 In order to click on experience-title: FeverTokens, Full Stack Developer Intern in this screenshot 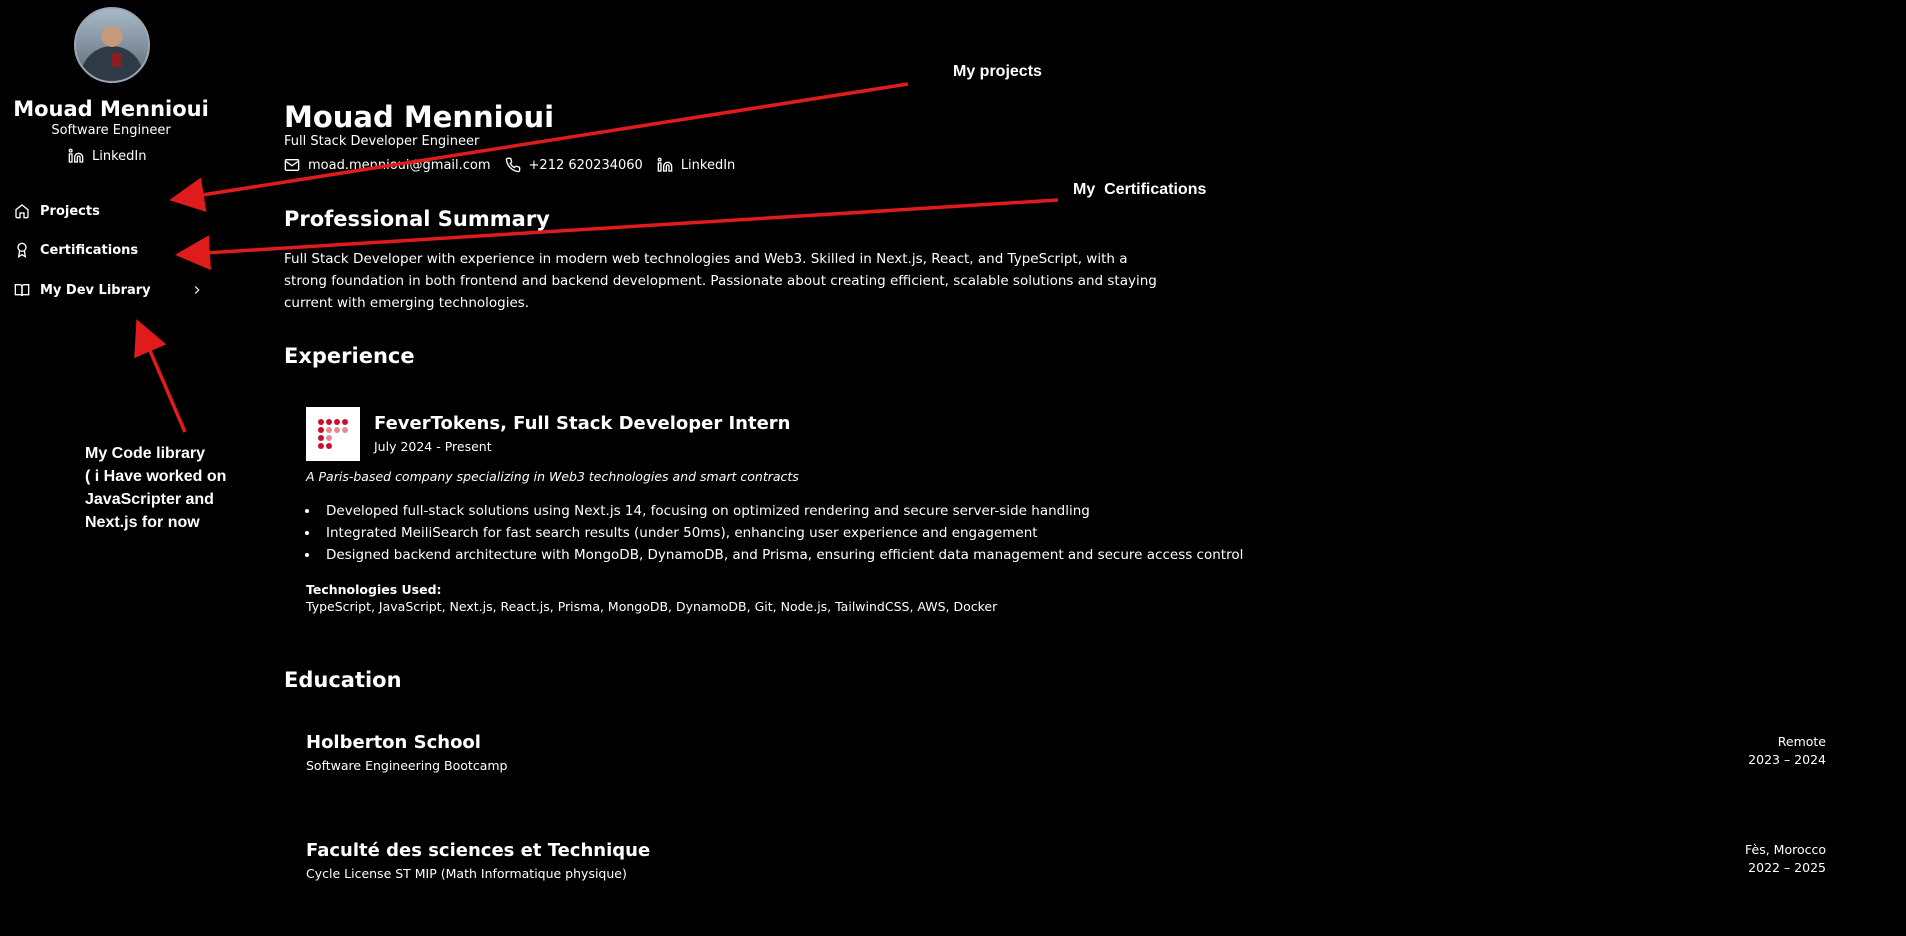, I will do `click(582, 423)`.